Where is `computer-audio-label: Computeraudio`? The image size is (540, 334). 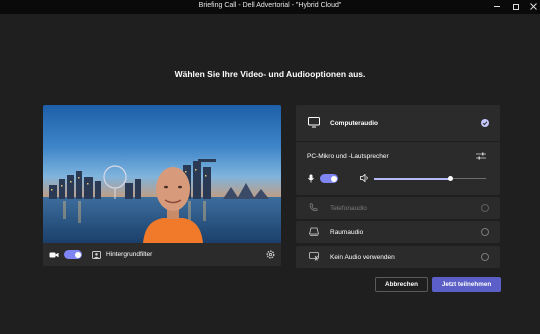 computer-audio-label: Computeraudio is located at coordinates (354, 123).